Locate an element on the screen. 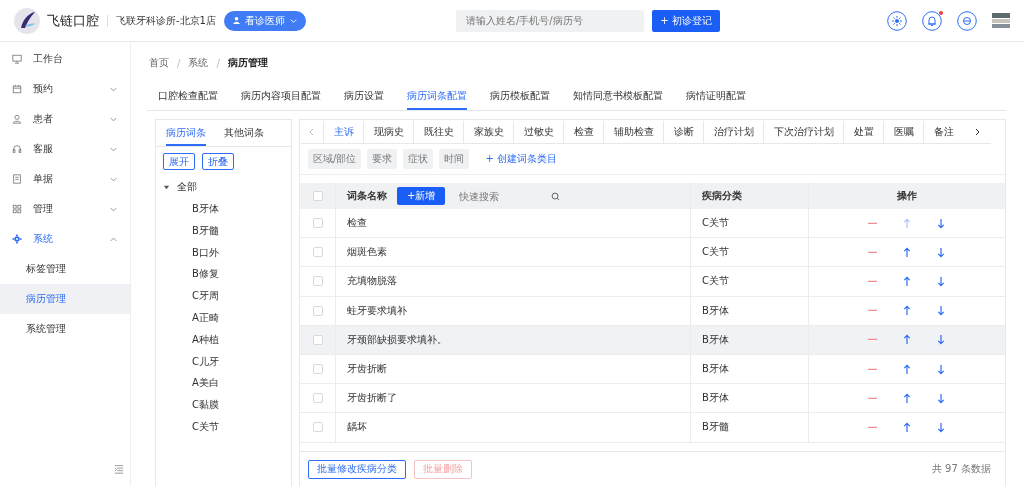 The width and height of the screenshot is (1024, 486). sidebar-subitem: 标签管理 is located at coordinates (65, 269).